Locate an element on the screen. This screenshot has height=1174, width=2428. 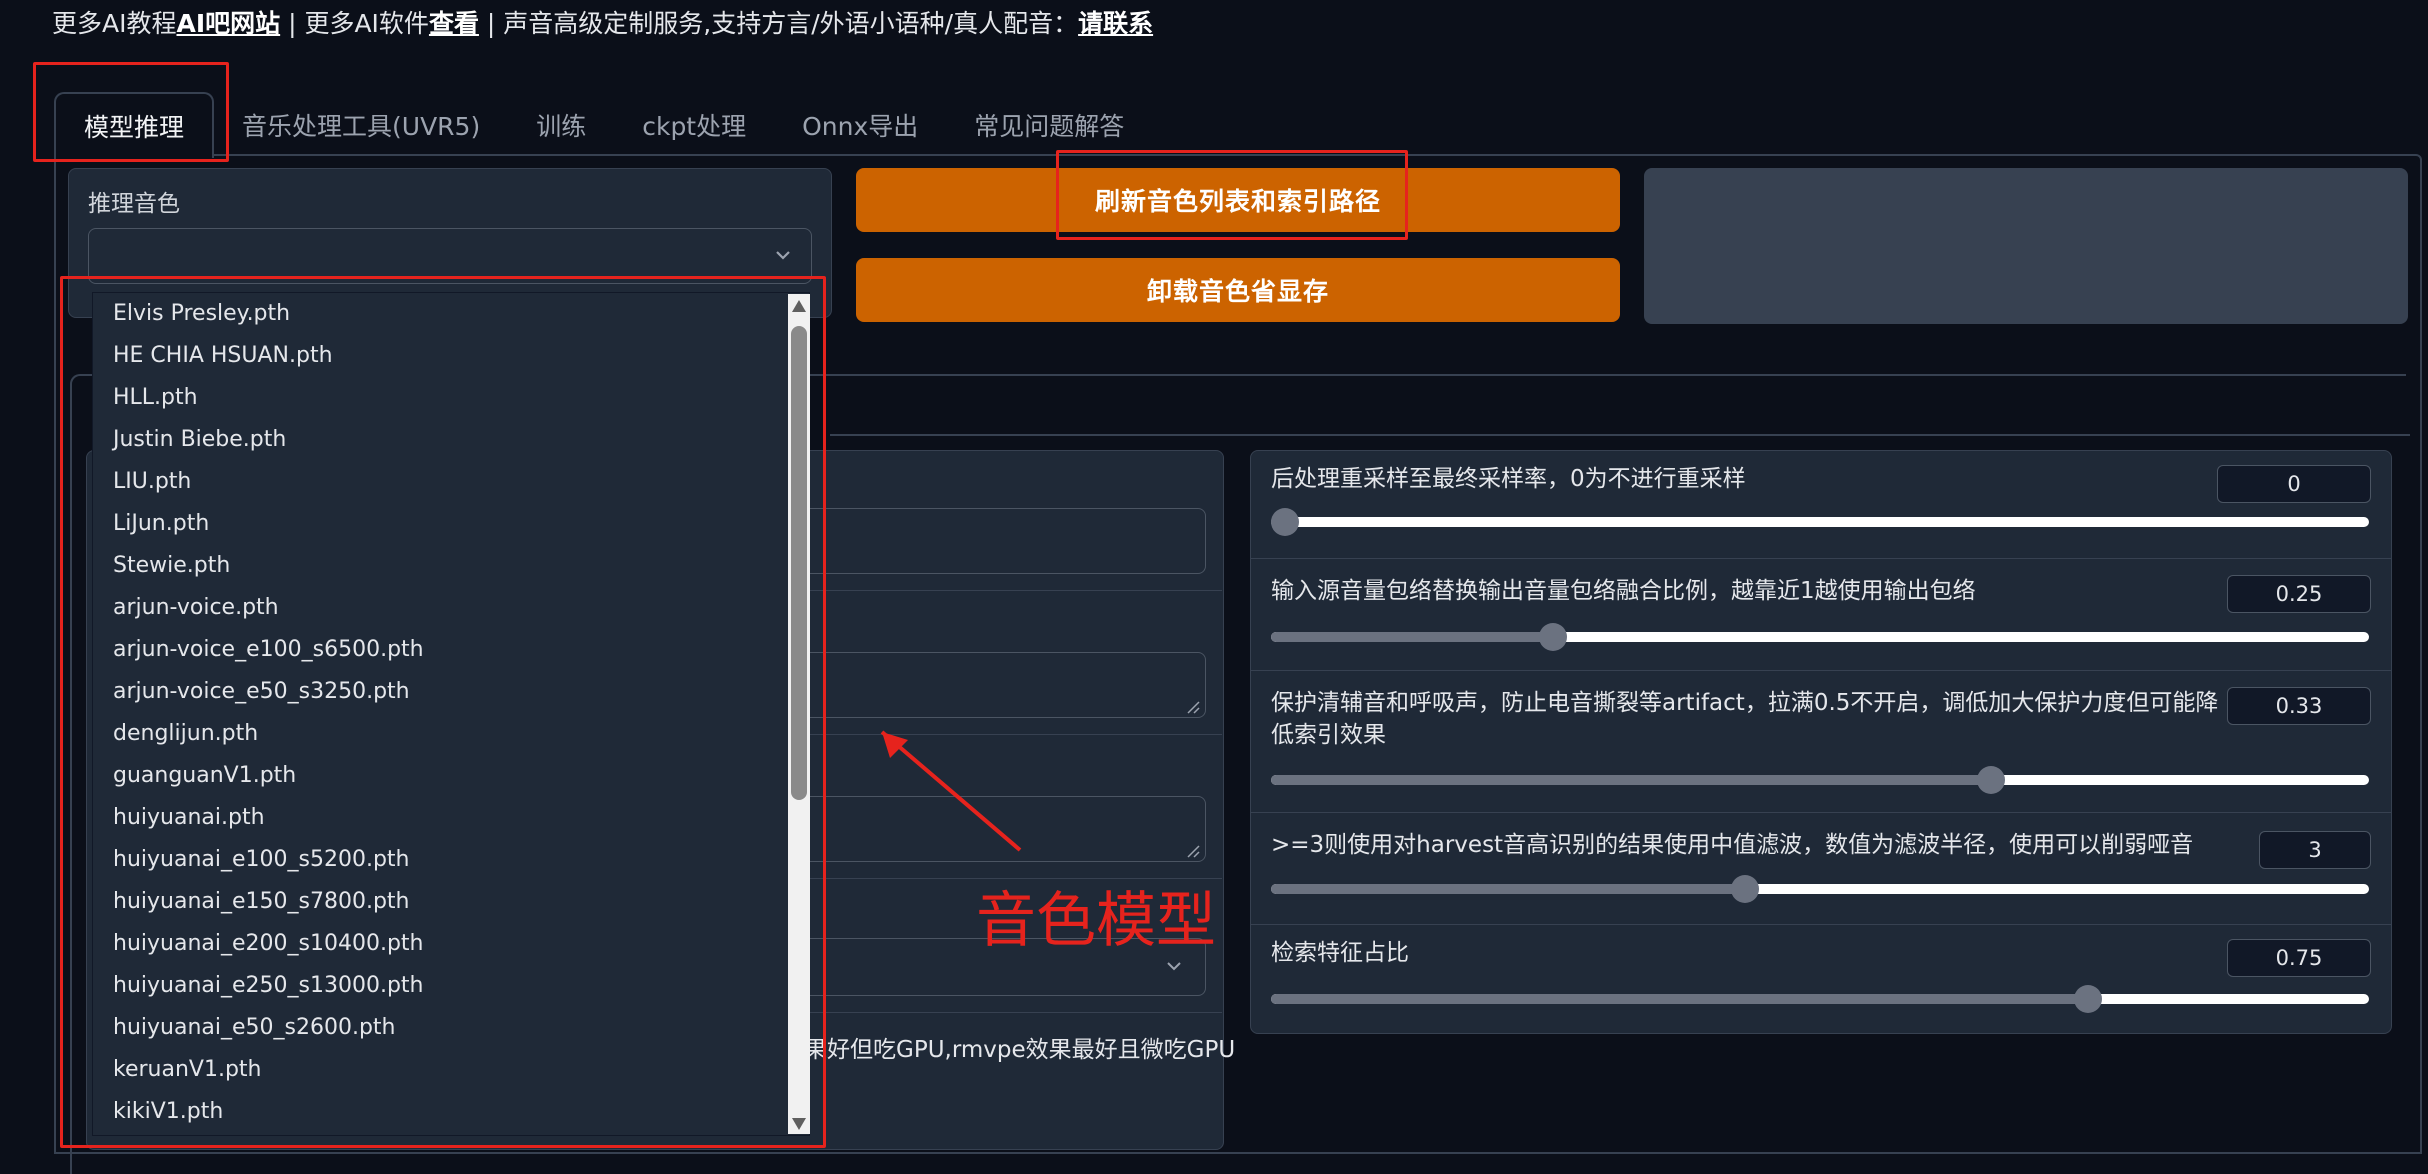
resample-value-input: 0 is located at coordinates (2294, 484).